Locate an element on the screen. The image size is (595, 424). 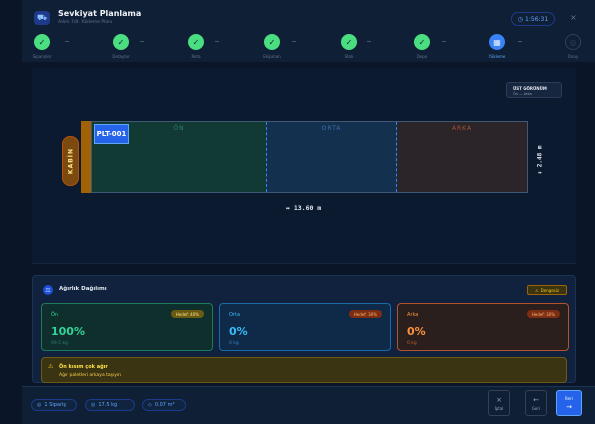
step-label: Siparişler is located at coordinates (42, 56).